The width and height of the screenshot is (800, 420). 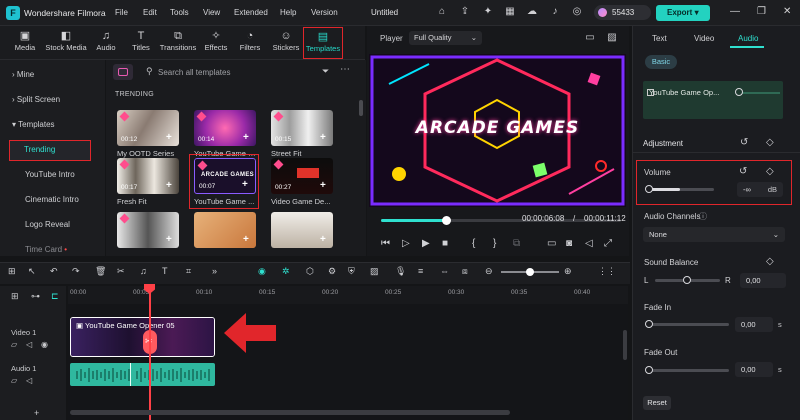 What do you see at coordinates (530, 272) in the screenshot?
I see `zoom-slider-knob` at bounding box center [530, 272].